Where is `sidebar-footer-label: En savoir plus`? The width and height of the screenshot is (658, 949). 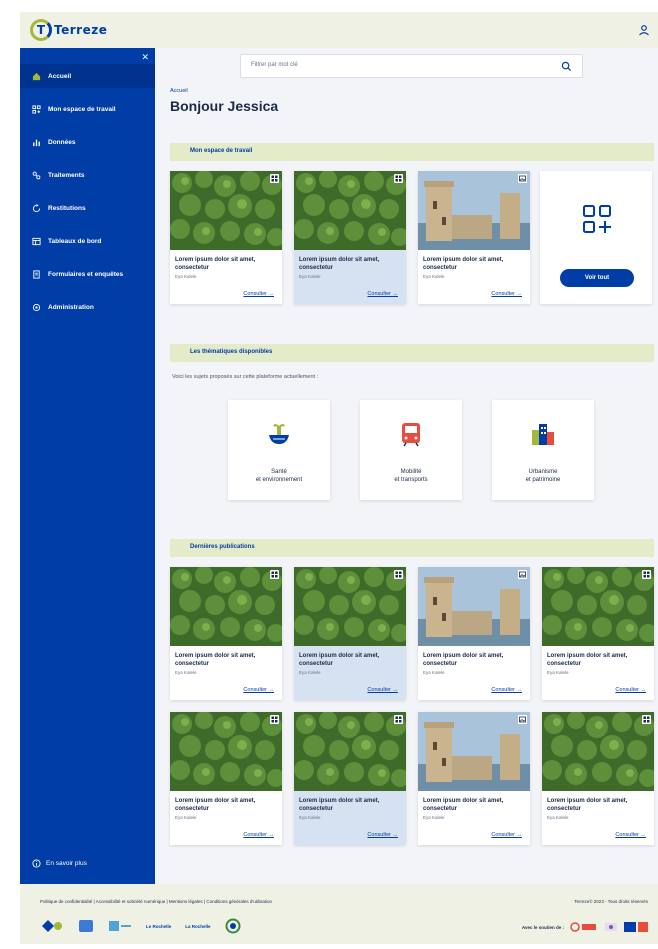 sidebar-footer-label: En savoir plus is located at coordinates (66, 863).